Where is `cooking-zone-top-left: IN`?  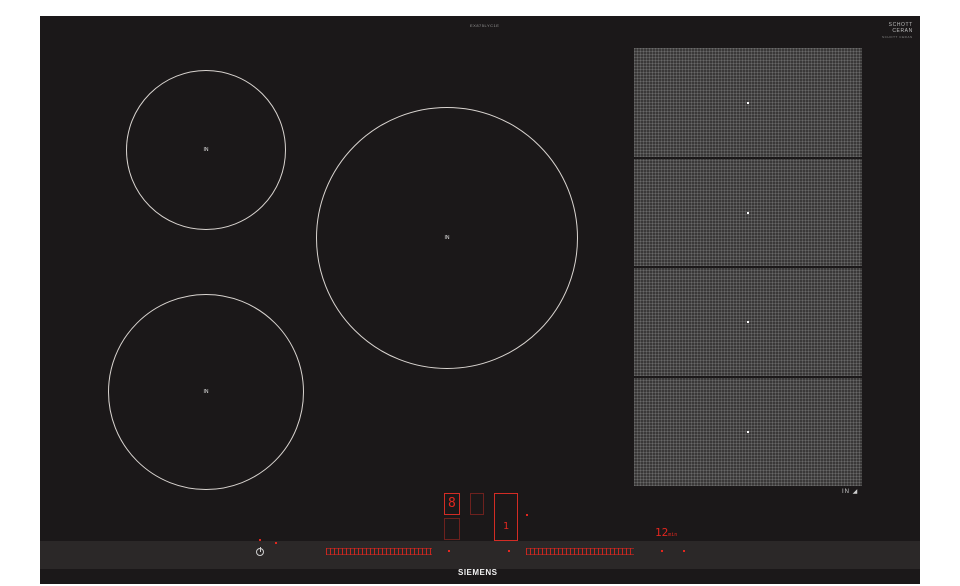
cooking-zone-top-left: IN is located at coordinates (206, 150).